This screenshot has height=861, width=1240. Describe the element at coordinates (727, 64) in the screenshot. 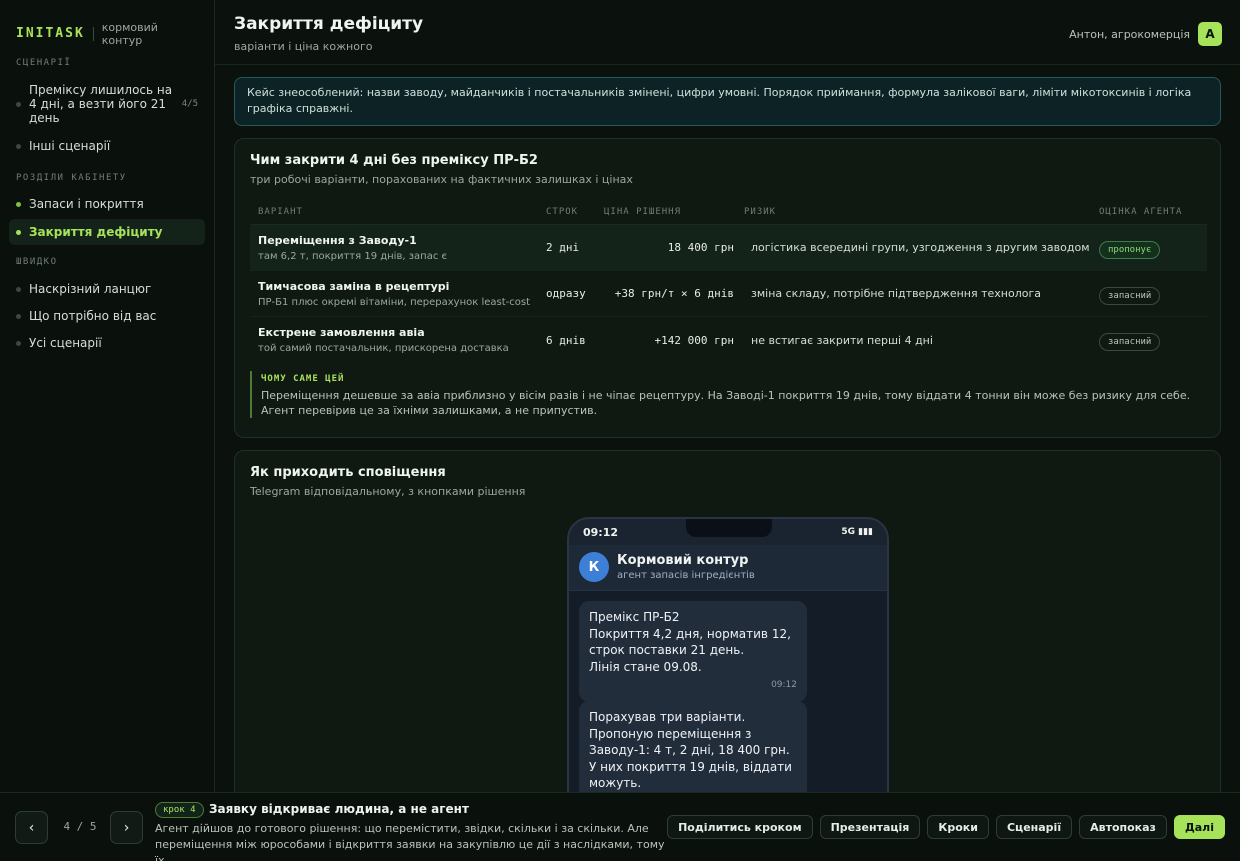

I see `header-divider` at that location.